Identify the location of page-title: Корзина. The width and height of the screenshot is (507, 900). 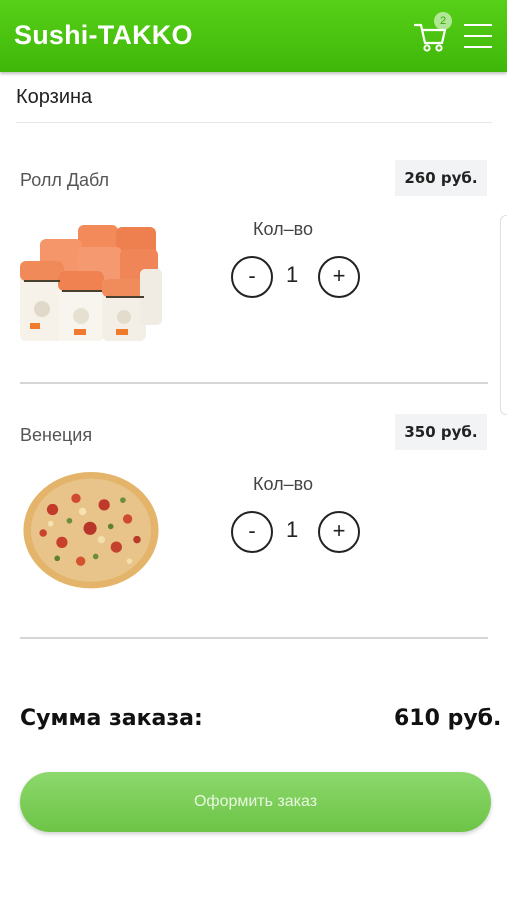
(54, 97).